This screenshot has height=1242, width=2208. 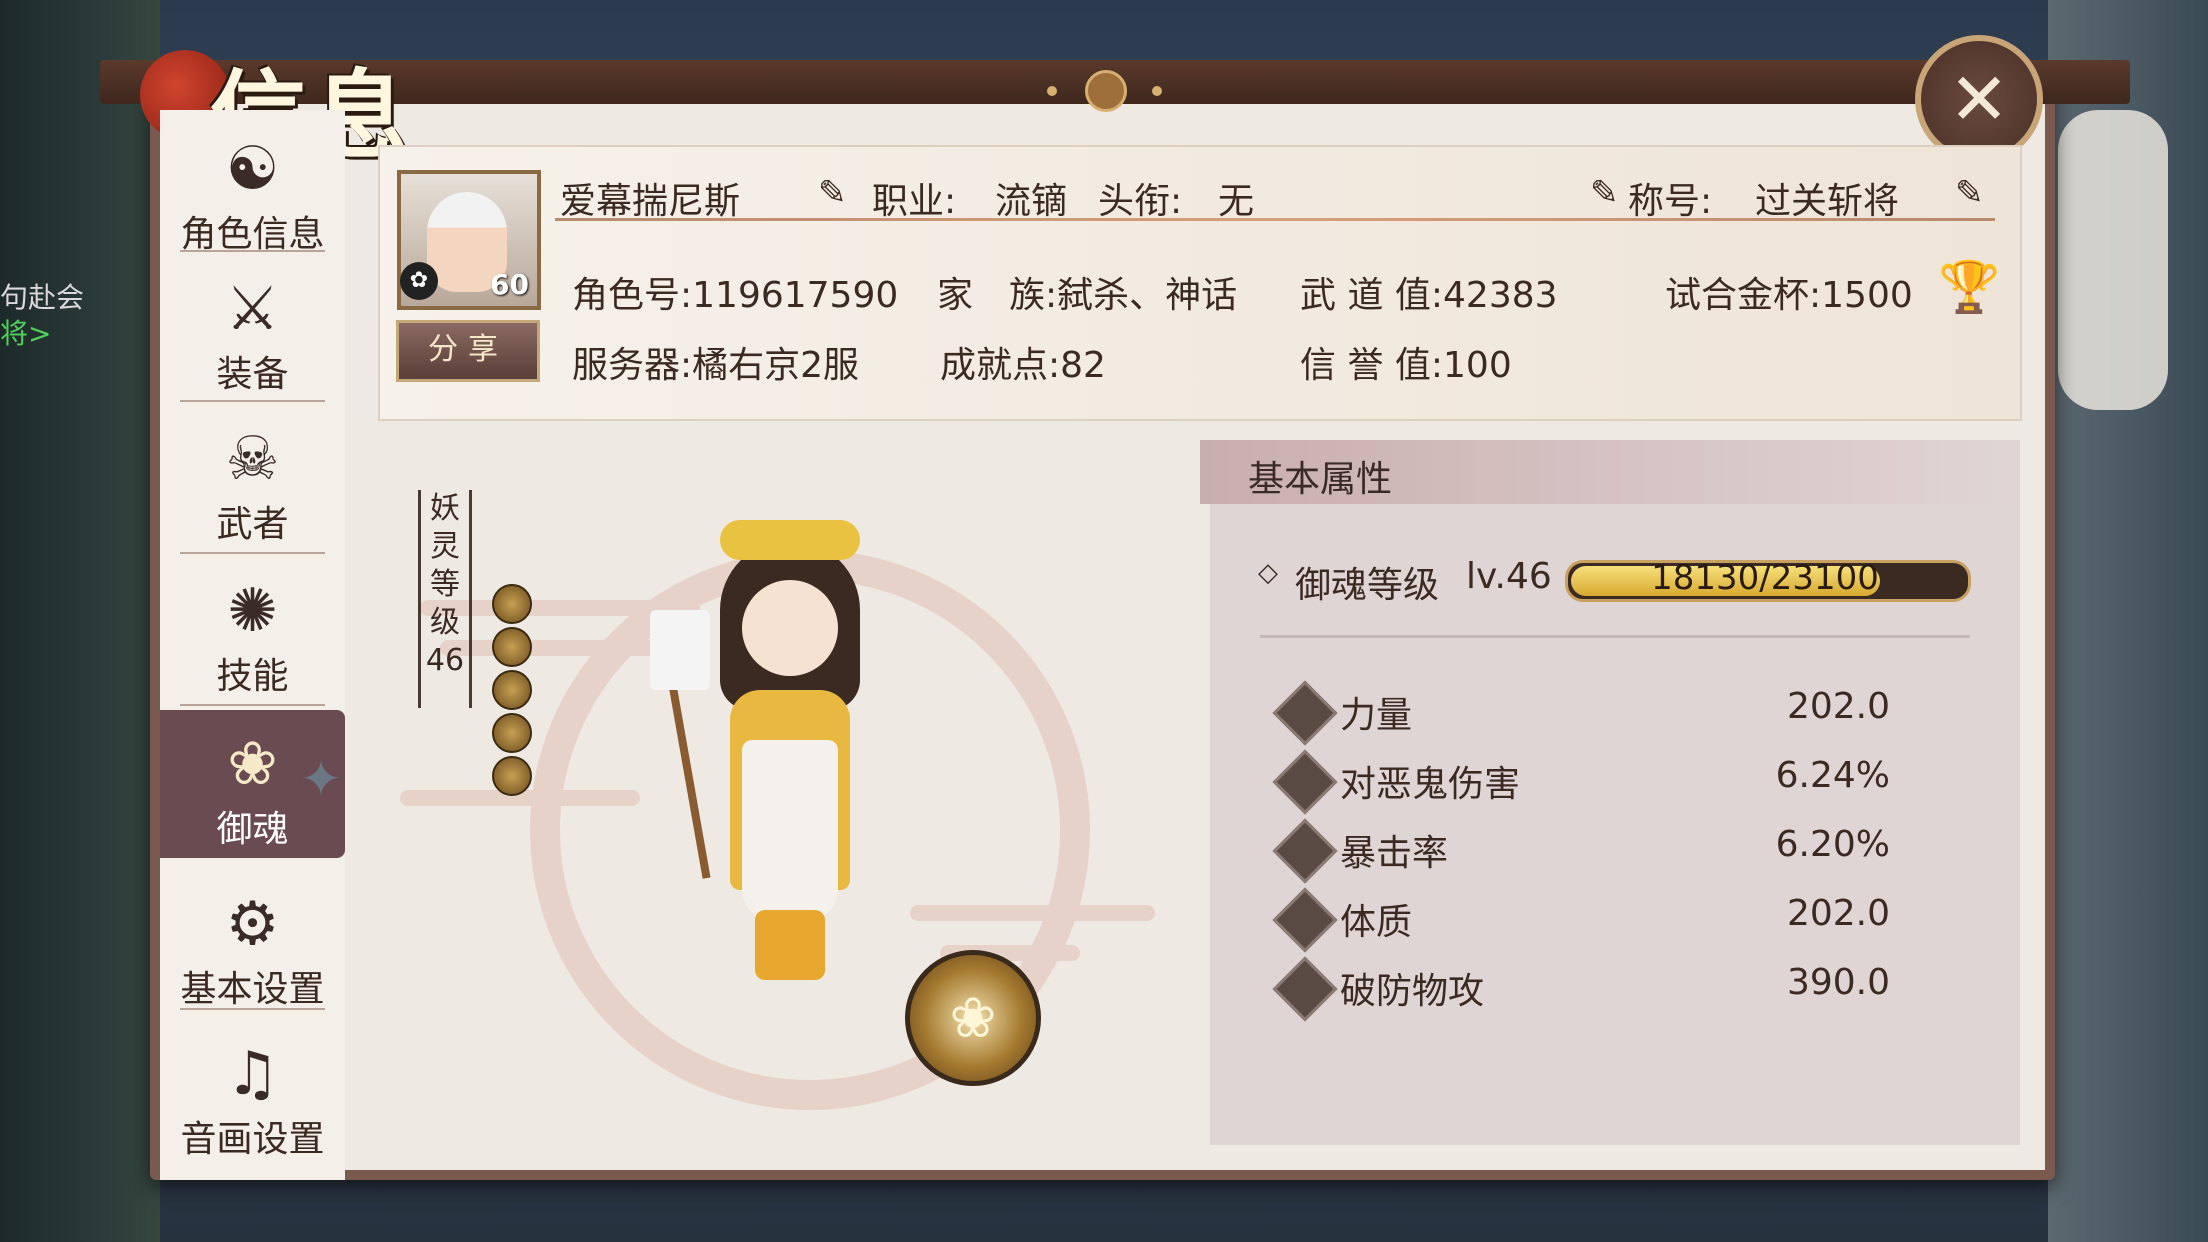 I want to click on sidebar-item-label: 基本设置, so click(x=252, y=989).